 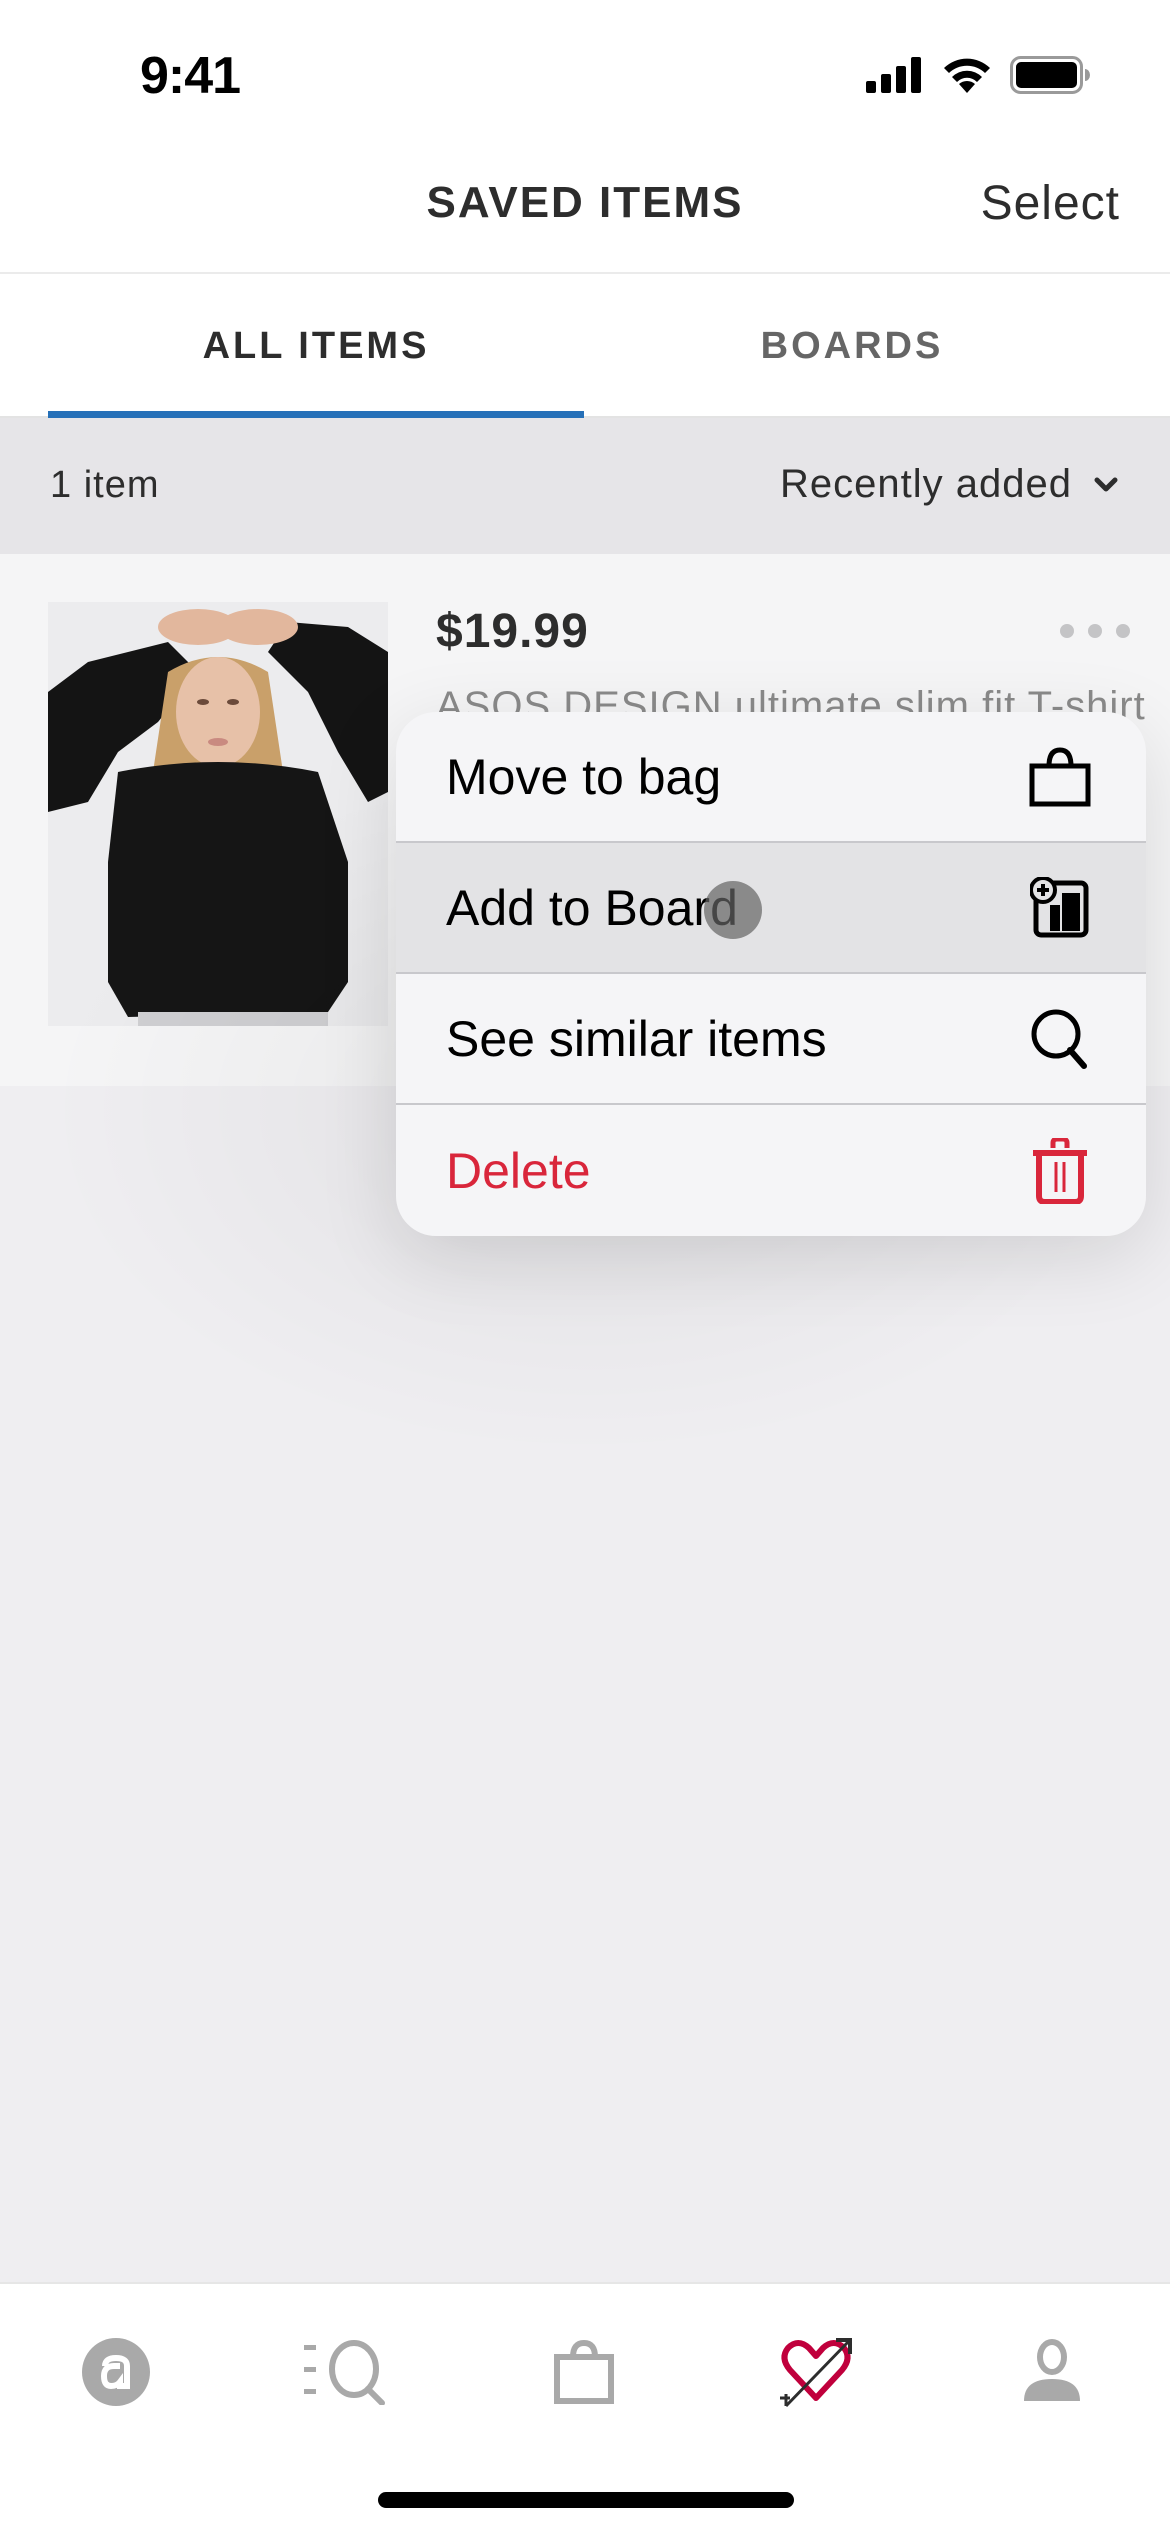 What do you see at coordinates (585, 212) in the screenshot?
I see `nav-header: SAVED ITEMS Select` at bounding box center [585, 212].